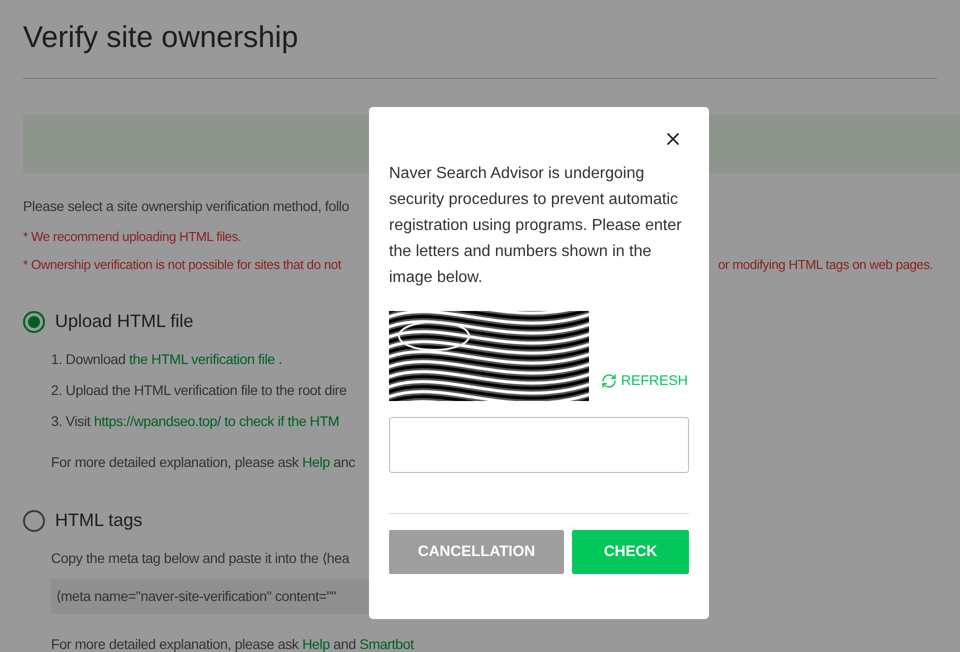 This screenshot has width=960, height=652. What do you see at coordinates (196, 596) in the screenshot?
I see `meta-tag-code: ⟨meta name="naver-site-verification" content=""` at bounding box center [196, 596].